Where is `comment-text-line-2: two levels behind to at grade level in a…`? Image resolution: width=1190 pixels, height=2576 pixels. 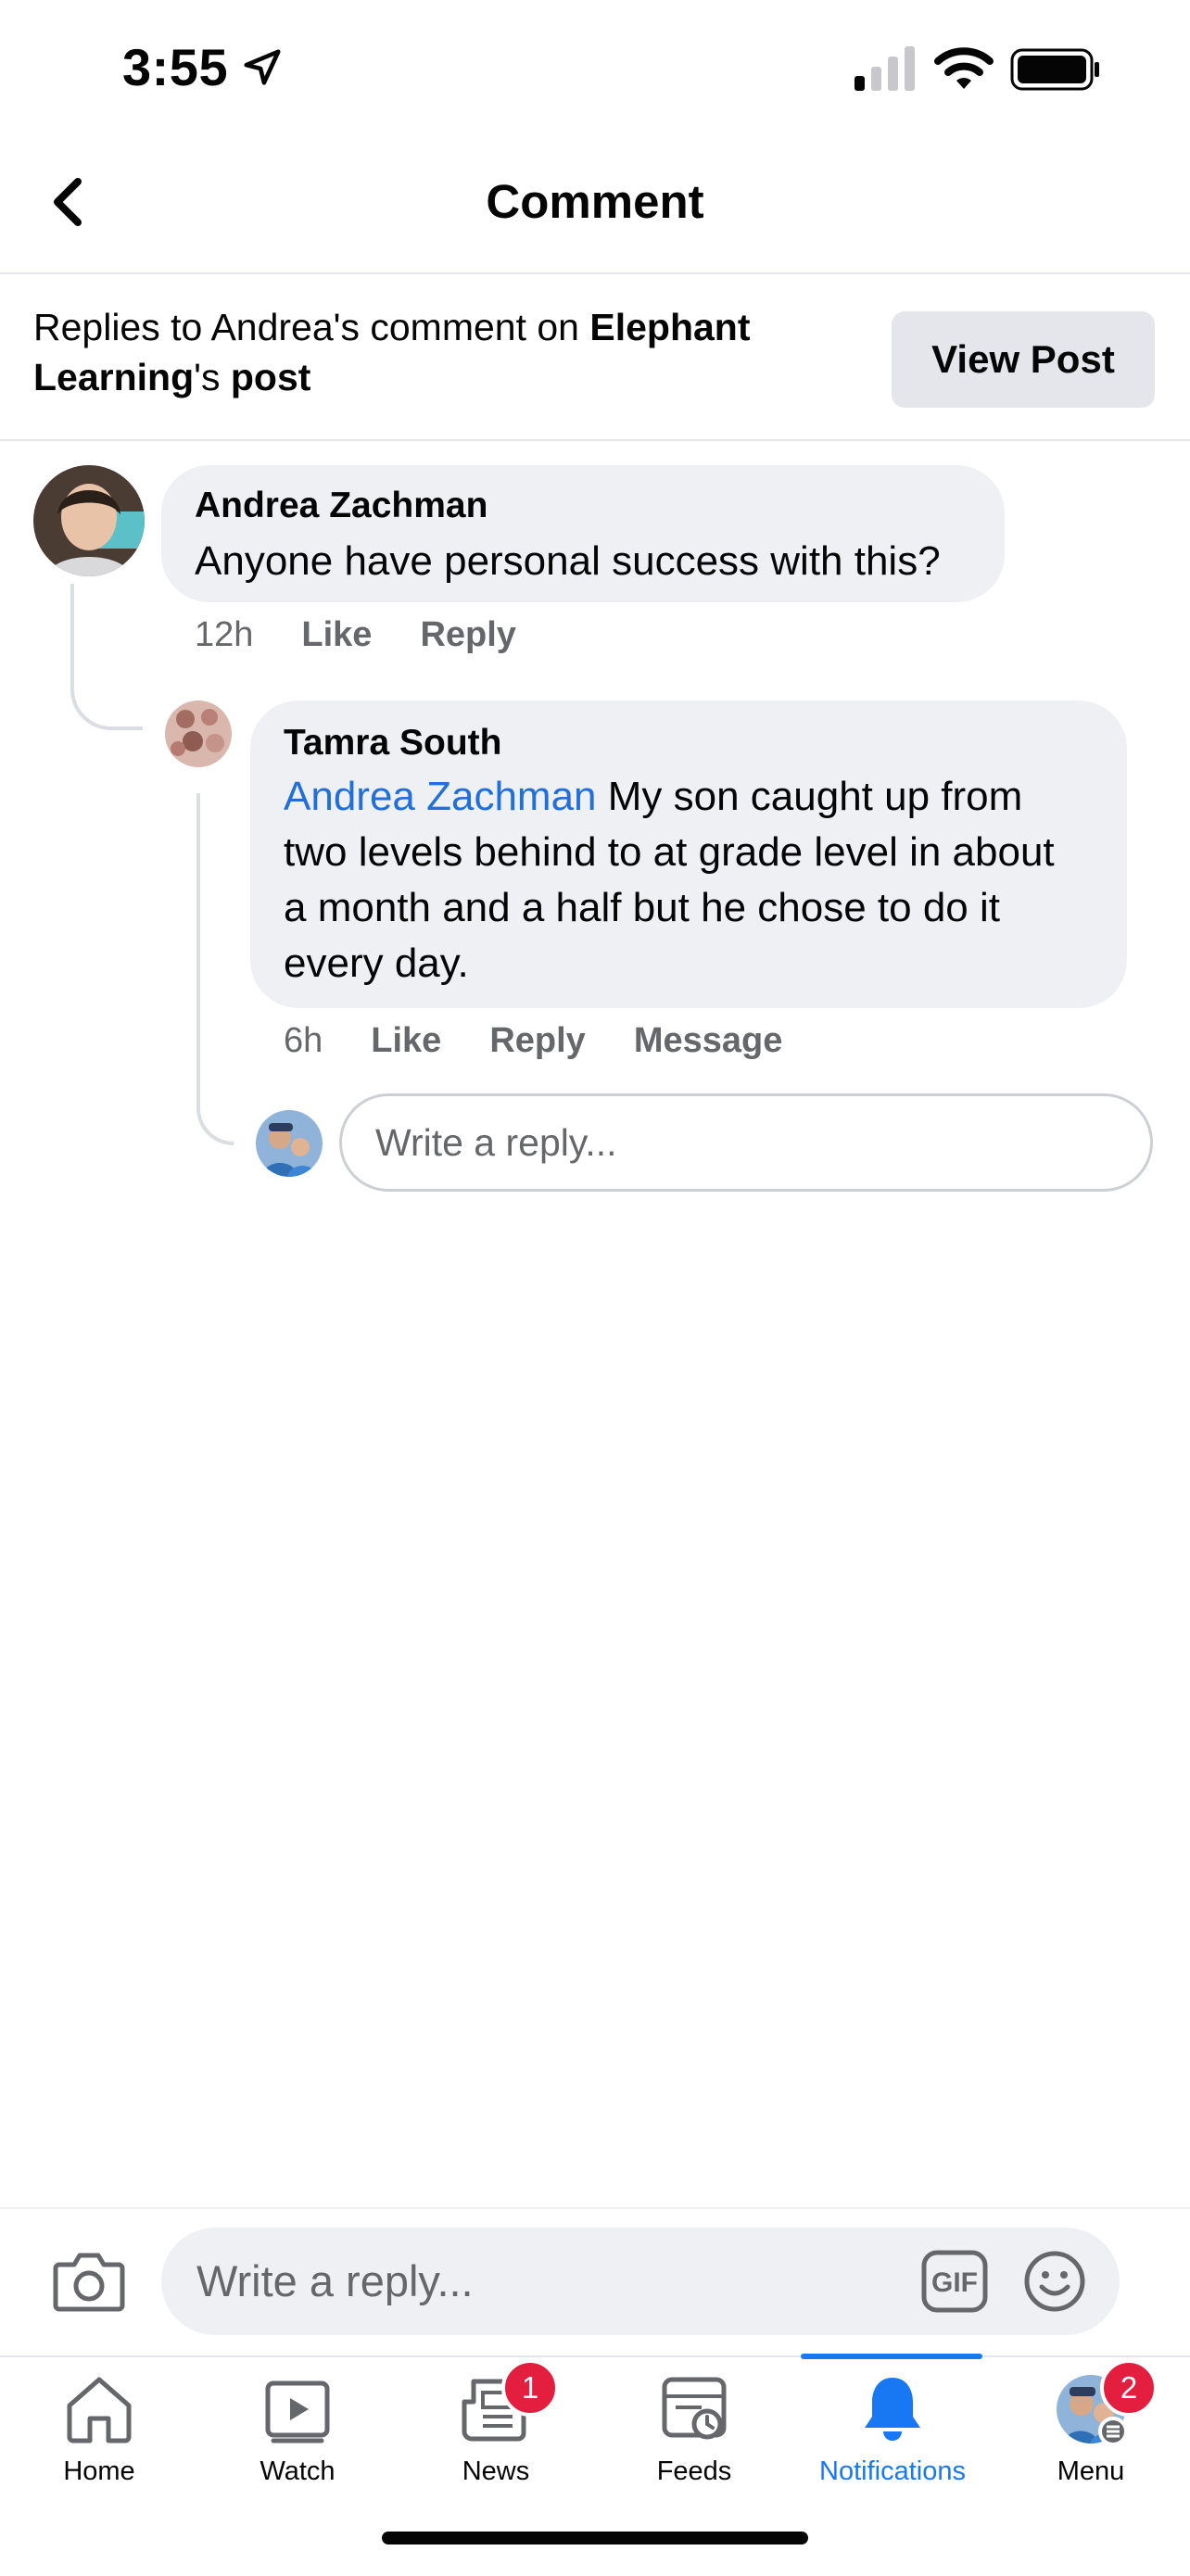
comment-text-line-2: two levels behind to at grade level in a… is located at coordinates (669, 852).